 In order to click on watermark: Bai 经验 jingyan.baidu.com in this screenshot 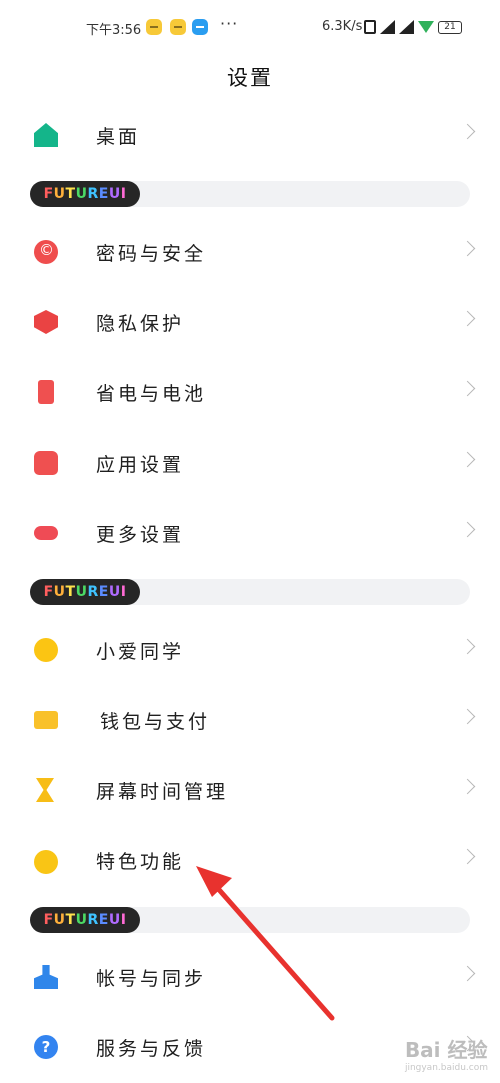, I will do `click(446, 1053)`.